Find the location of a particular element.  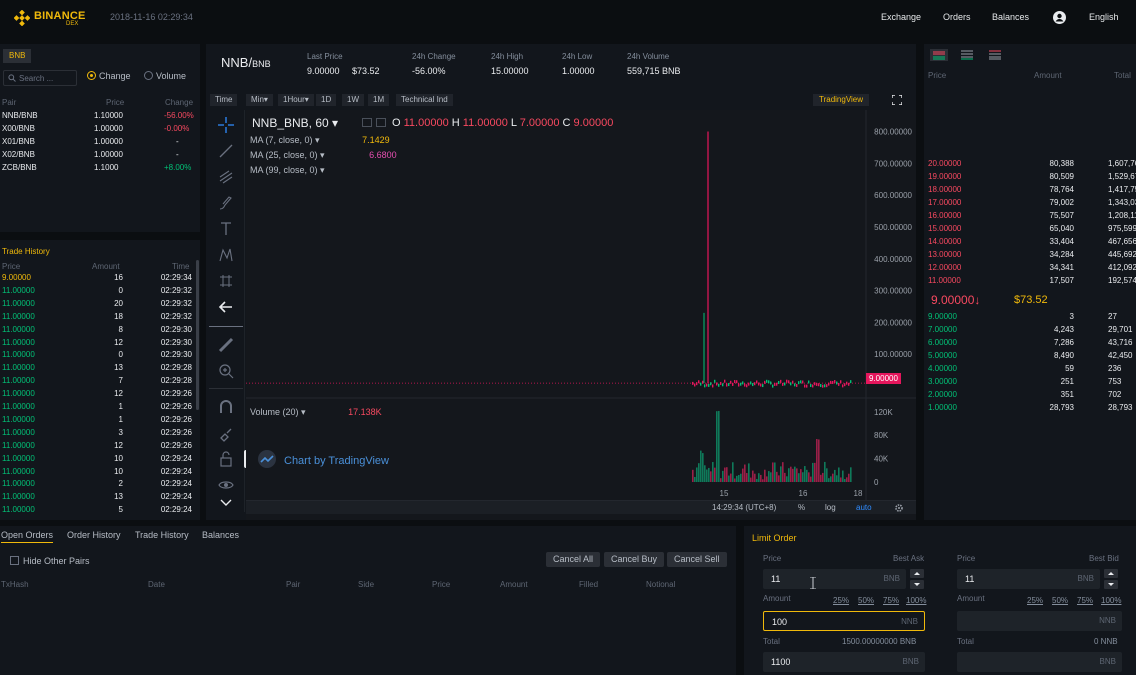

cancel-all-button: Cancel All is located at coordinates (573, 559).